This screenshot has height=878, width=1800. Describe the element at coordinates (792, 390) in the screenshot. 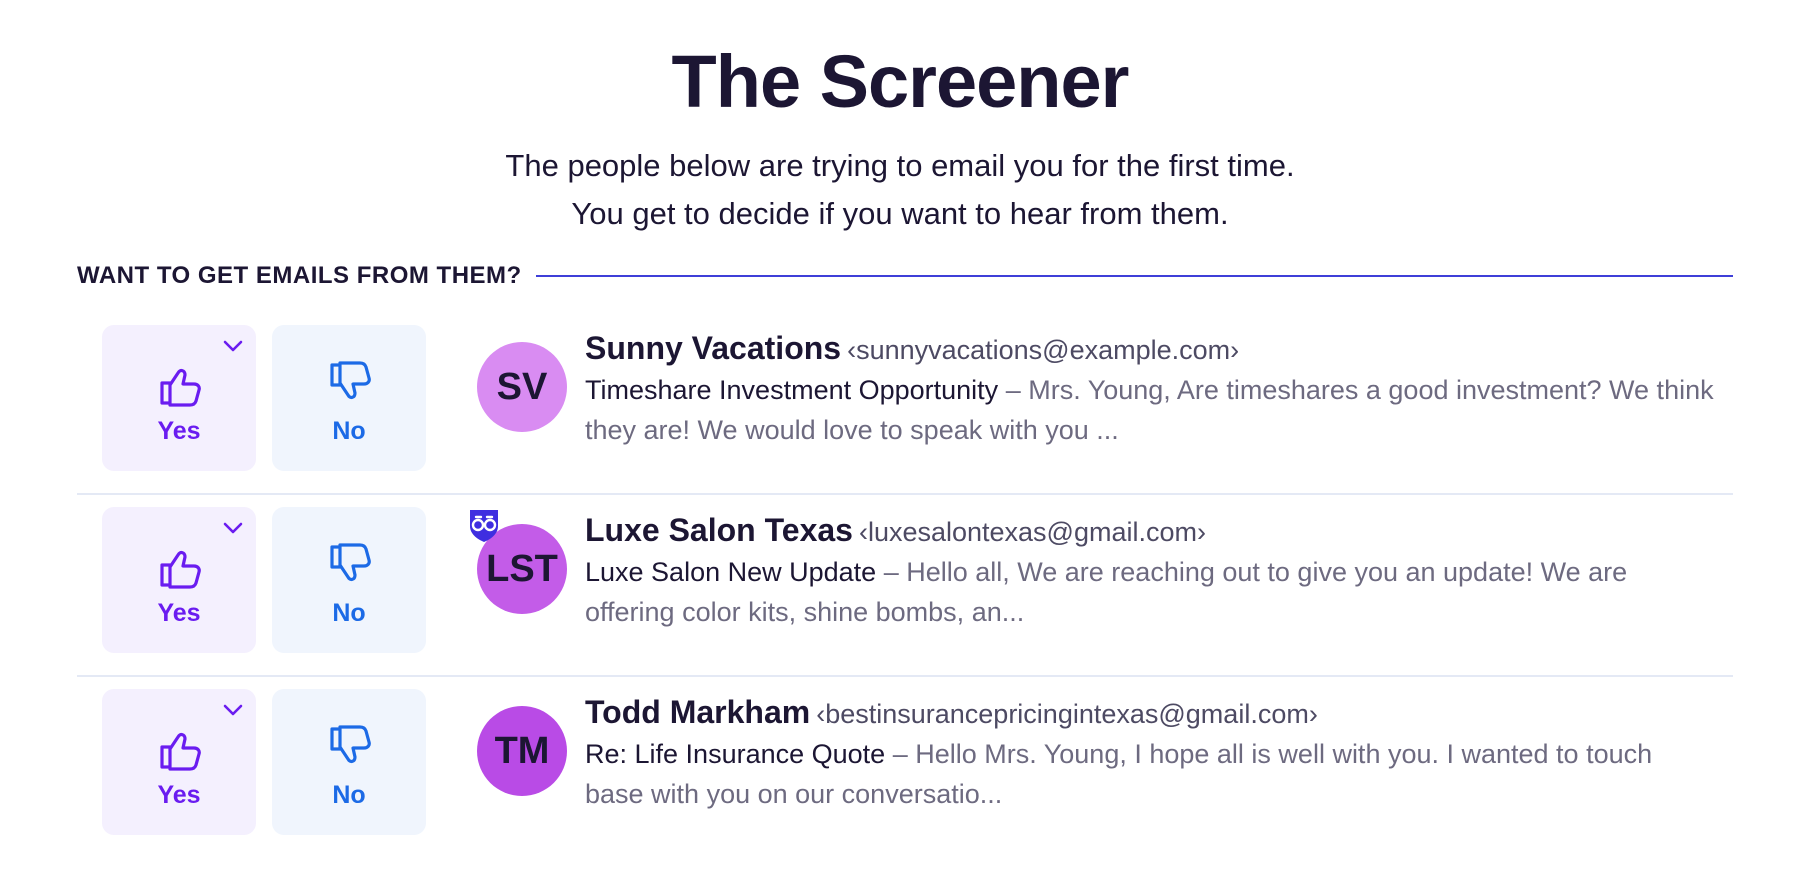

I see `email-subject: Timeshare Investment Opportunity` at that location.